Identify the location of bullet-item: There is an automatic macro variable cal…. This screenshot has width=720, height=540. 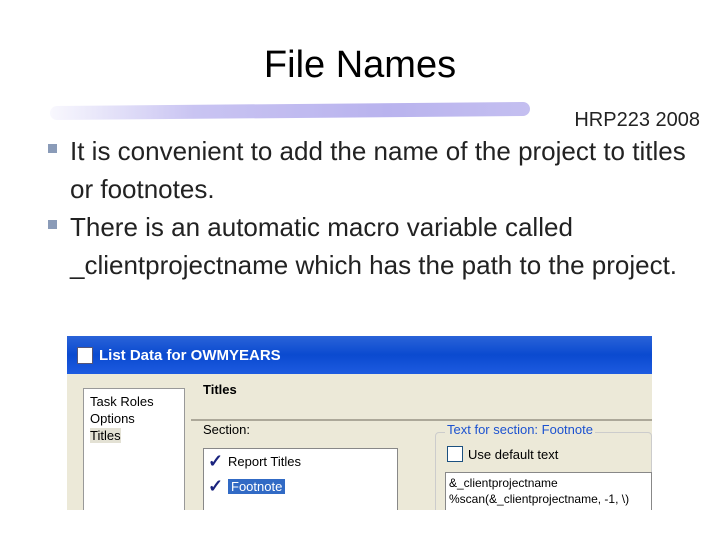
(376, 246).